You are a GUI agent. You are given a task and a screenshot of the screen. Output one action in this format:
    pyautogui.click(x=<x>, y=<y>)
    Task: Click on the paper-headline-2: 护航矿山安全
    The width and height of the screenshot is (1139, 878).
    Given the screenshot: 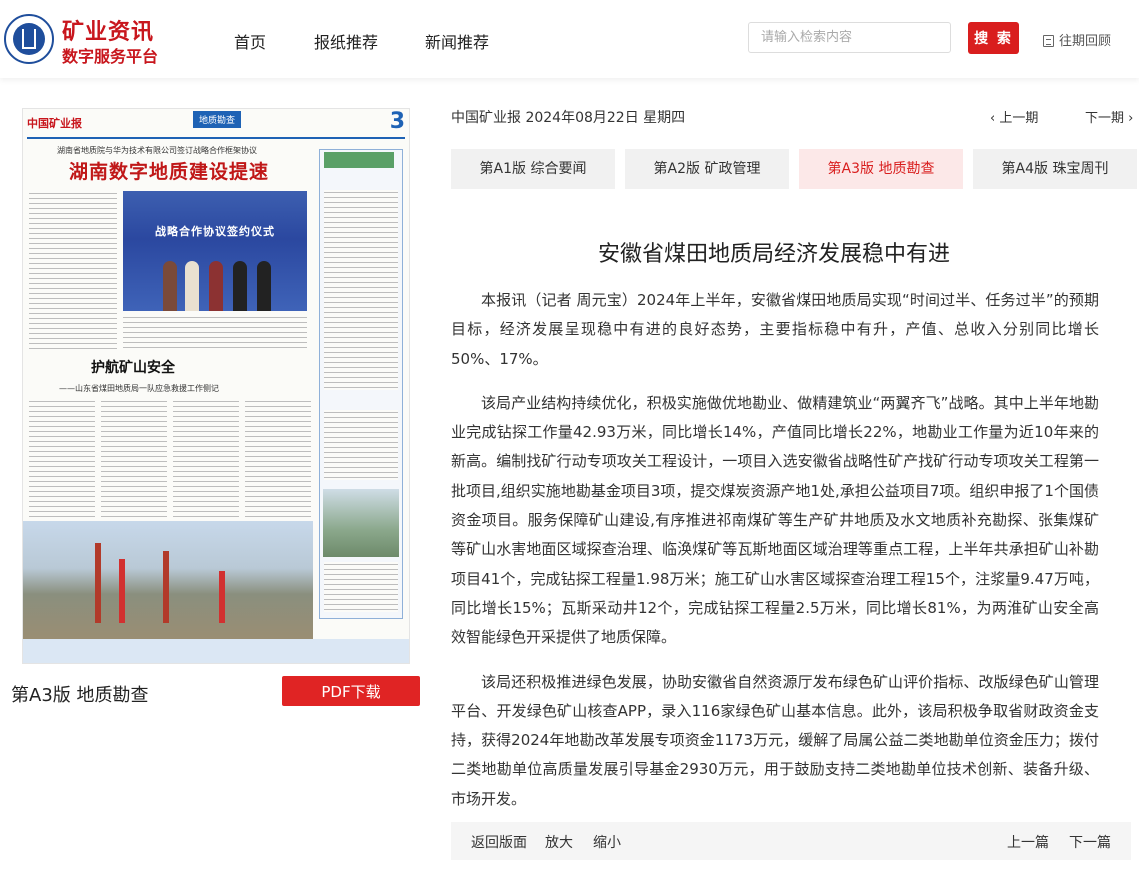 What is the action you would take?
    pyautogui.click(x=133, y=367)
    